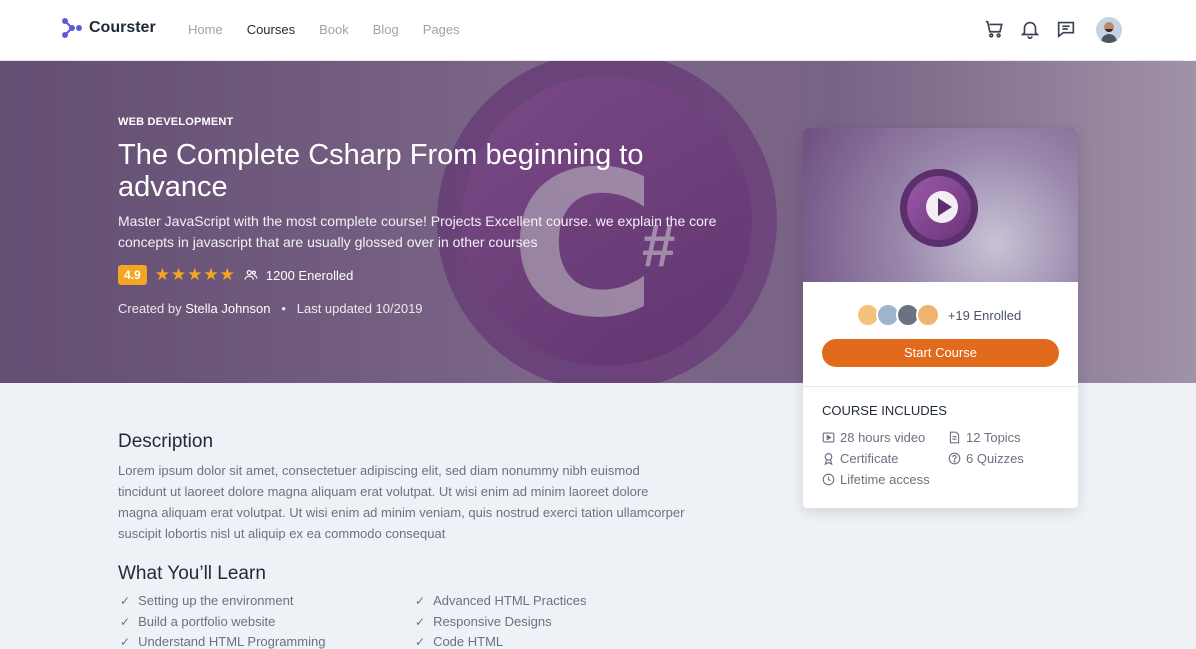 This screenshot has height=649, width=1196. Describe the element at coordinates (122, 27) in the screenshot. I see `brand-name: Courster` at that location.